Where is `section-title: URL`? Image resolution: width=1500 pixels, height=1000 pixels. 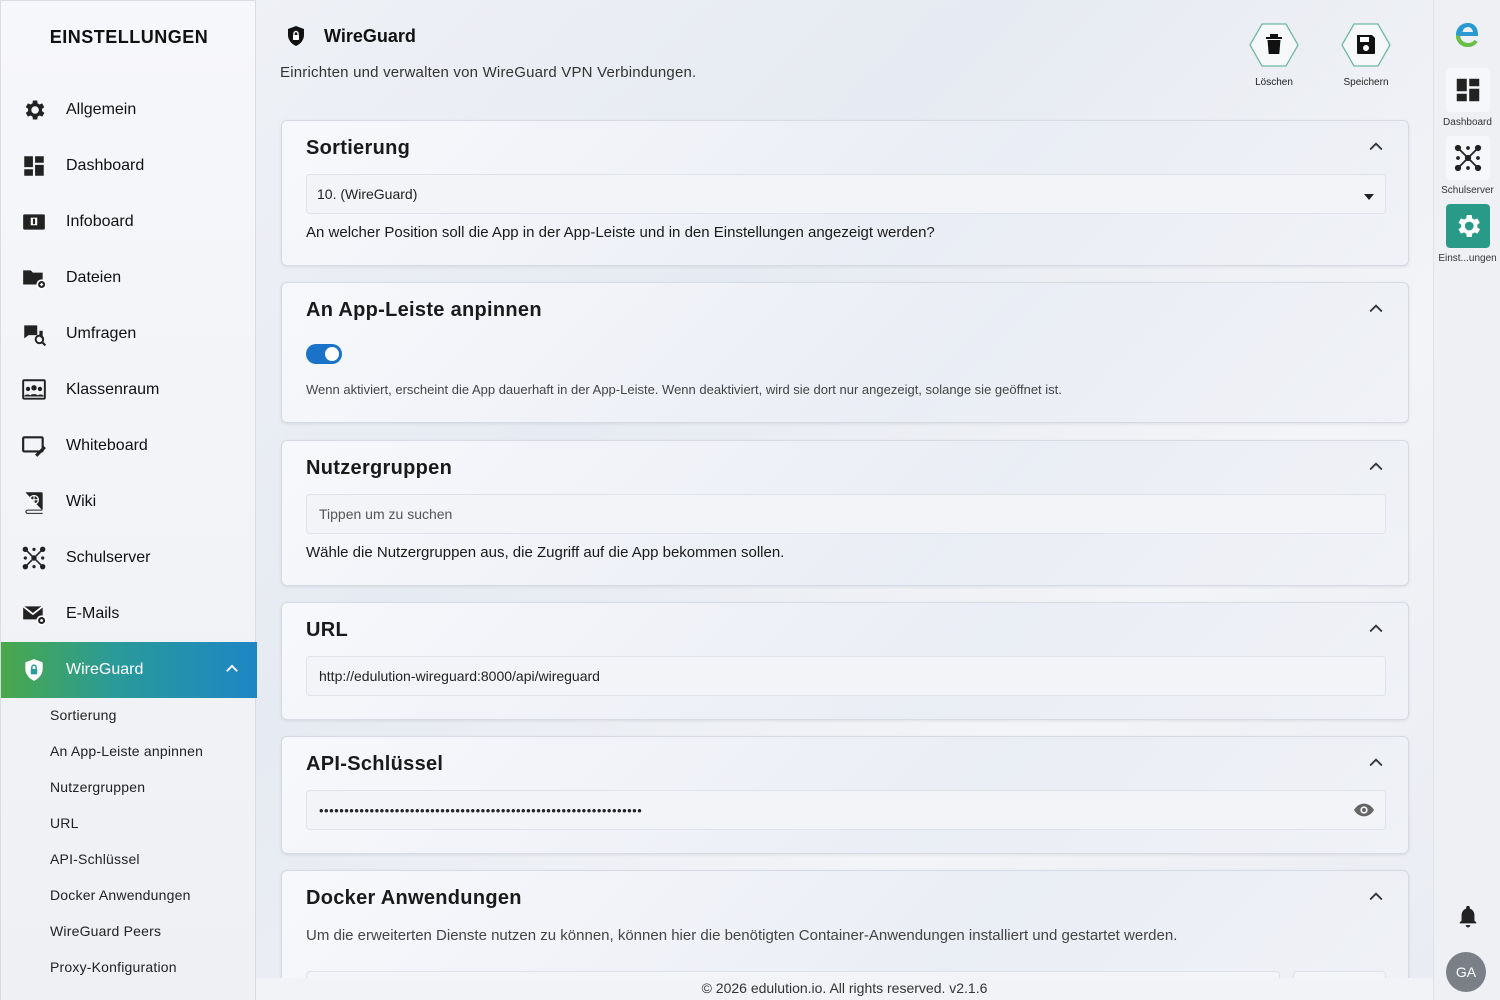
section-title: URL is located at coordinates (327, 630).